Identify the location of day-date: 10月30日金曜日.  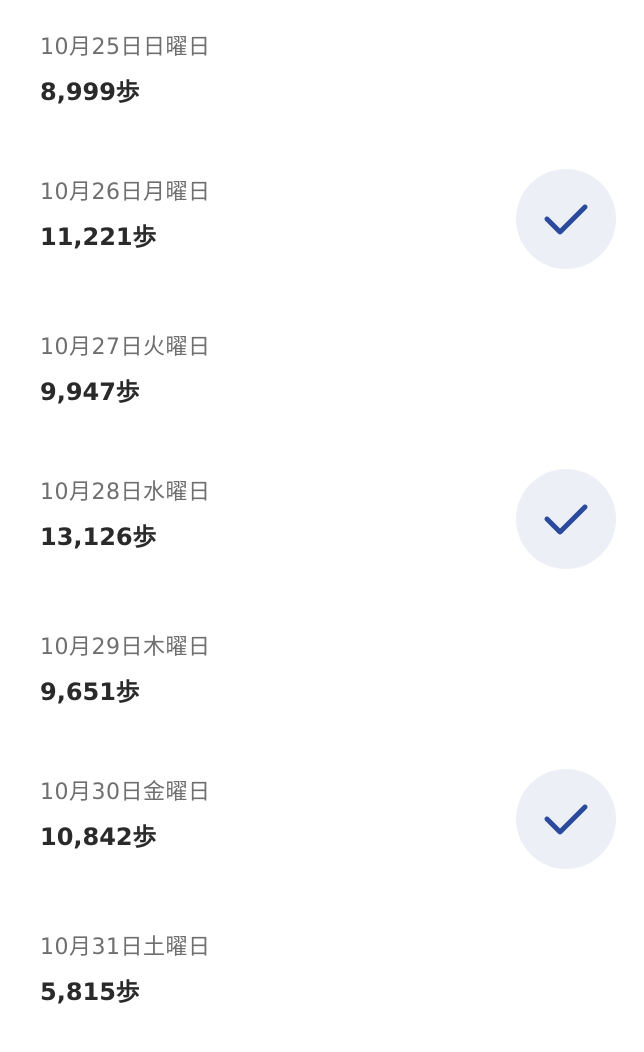
(125, 792).